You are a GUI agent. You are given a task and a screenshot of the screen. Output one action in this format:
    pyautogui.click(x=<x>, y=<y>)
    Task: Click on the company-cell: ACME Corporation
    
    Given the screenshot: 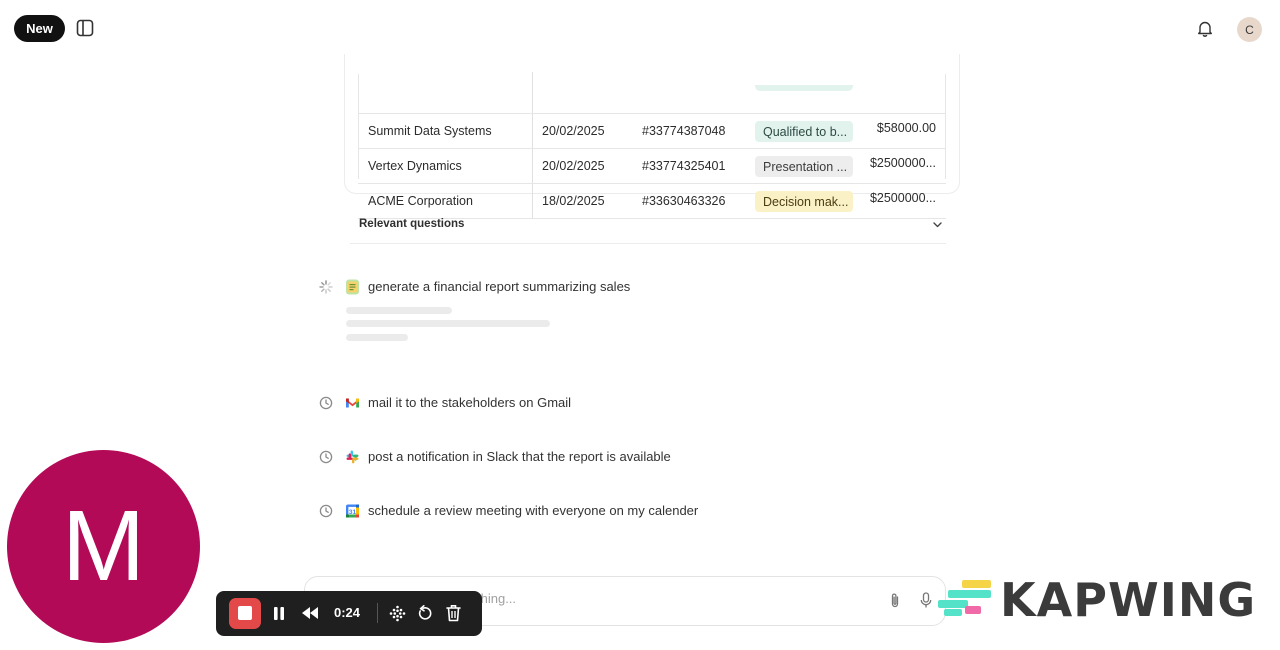 What is the action you would take?
    pyautogui.click(x=420, y=201)
    